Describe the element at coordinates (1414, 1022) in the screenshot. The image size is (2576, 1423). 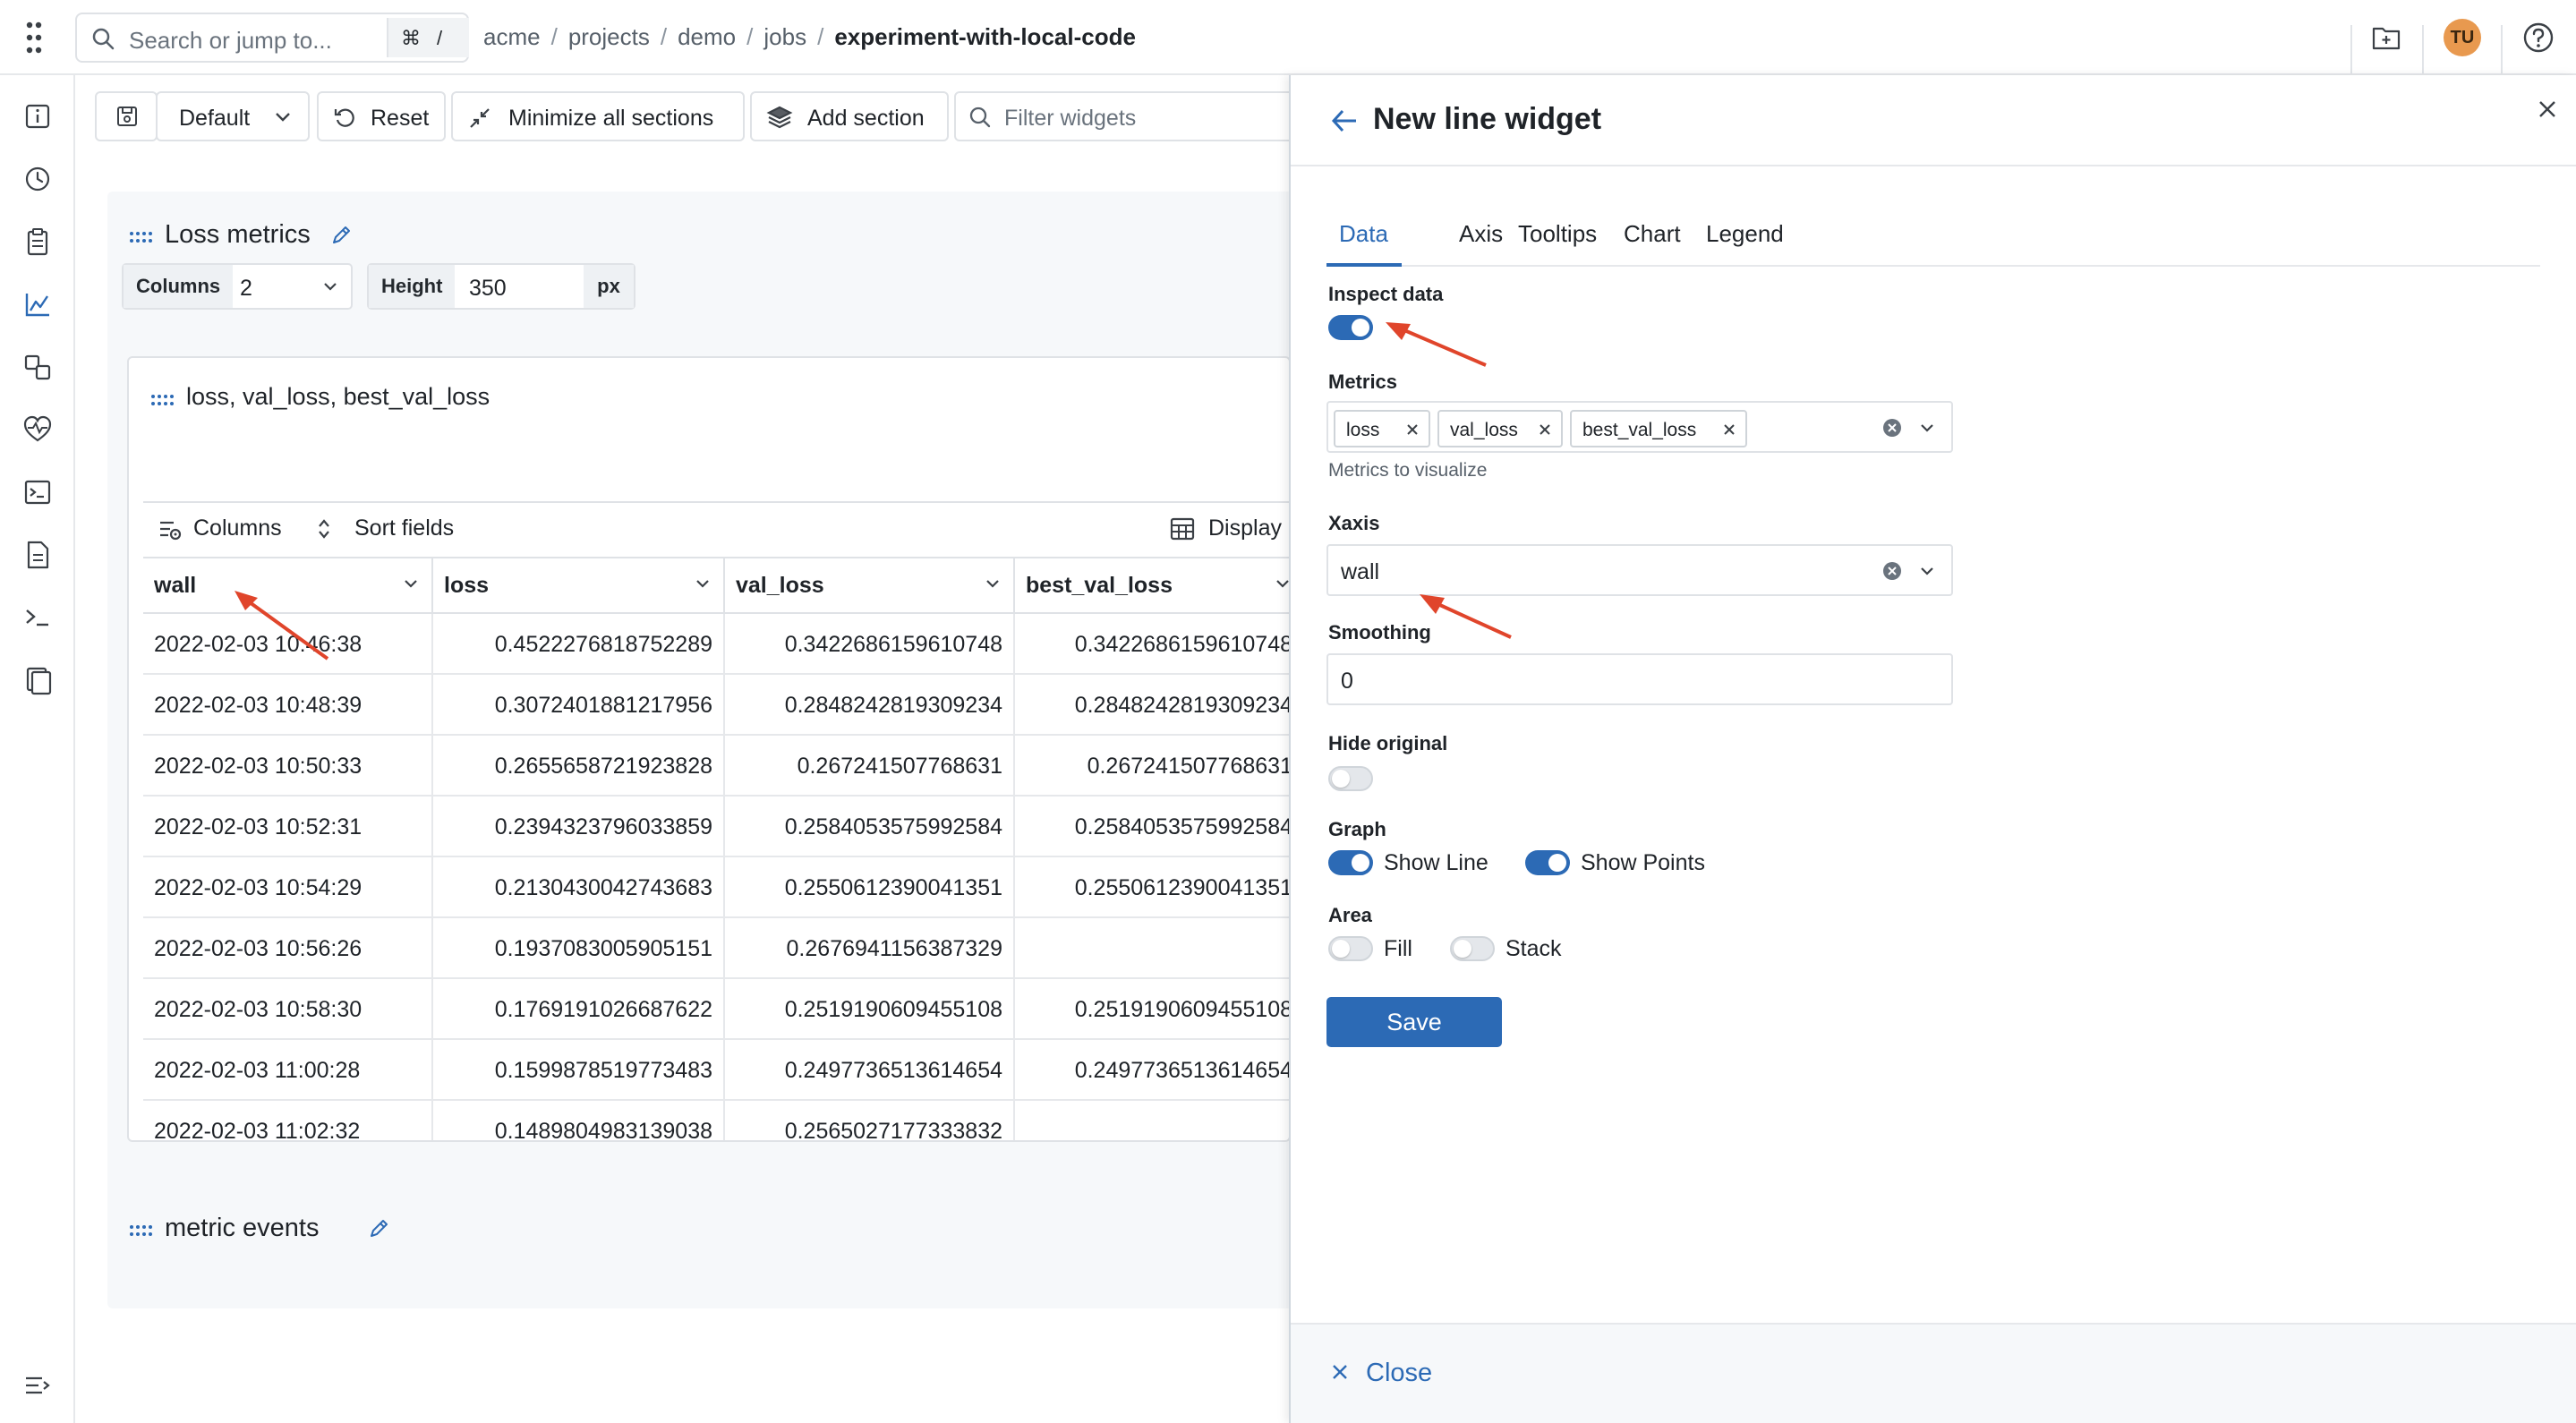
I see `save-button: Save` at that location.